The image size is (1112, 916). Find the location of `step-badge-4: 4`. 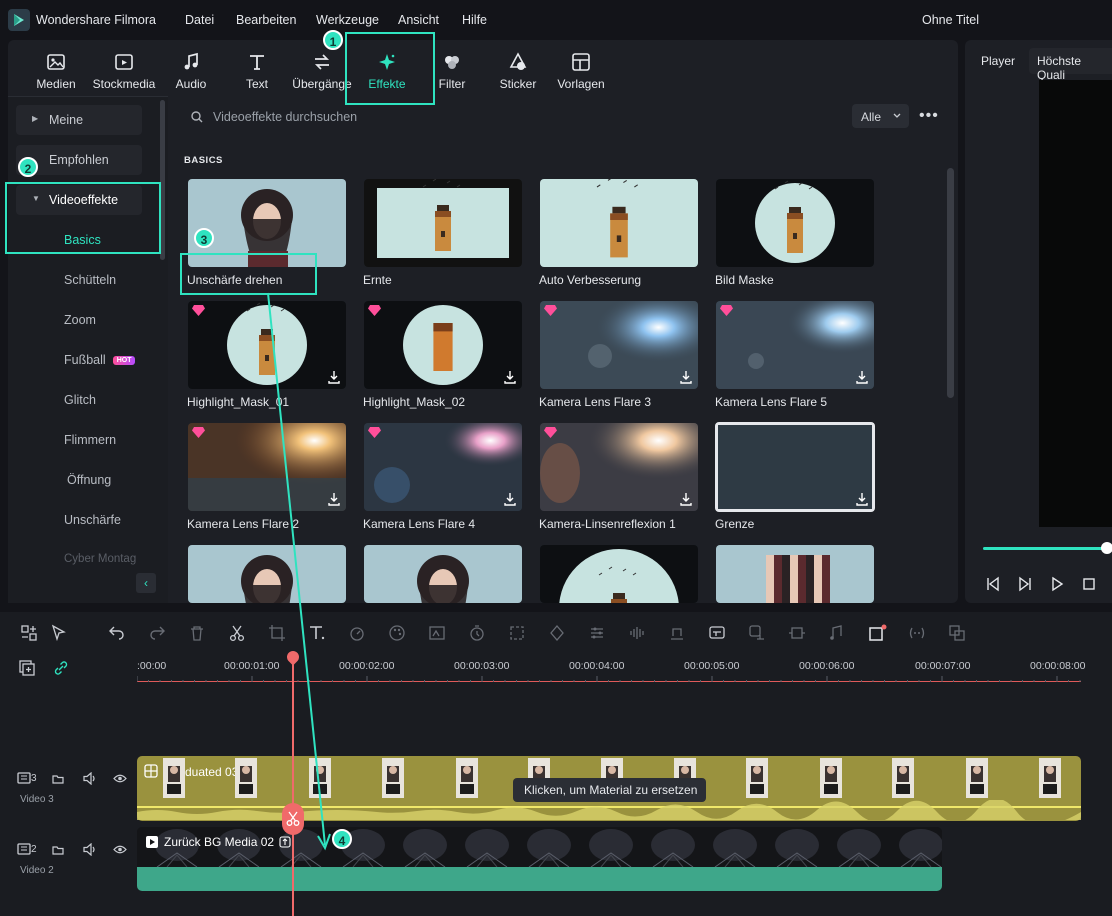

step-badge-4: 4 is located at coordinates (342, 839).